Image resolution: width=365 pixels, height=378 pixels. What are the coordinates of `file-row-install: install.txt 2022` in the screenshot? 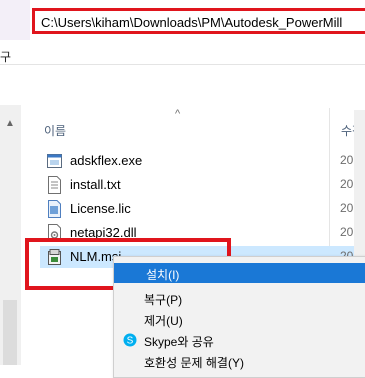 It's located at (202, 185).